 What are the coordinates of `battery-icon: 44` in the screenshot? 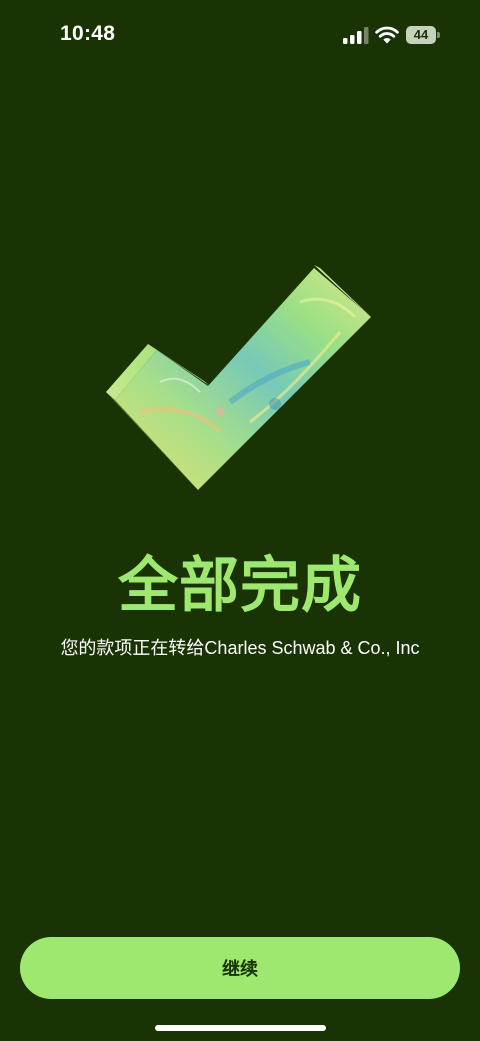 It's located at (423, 35).